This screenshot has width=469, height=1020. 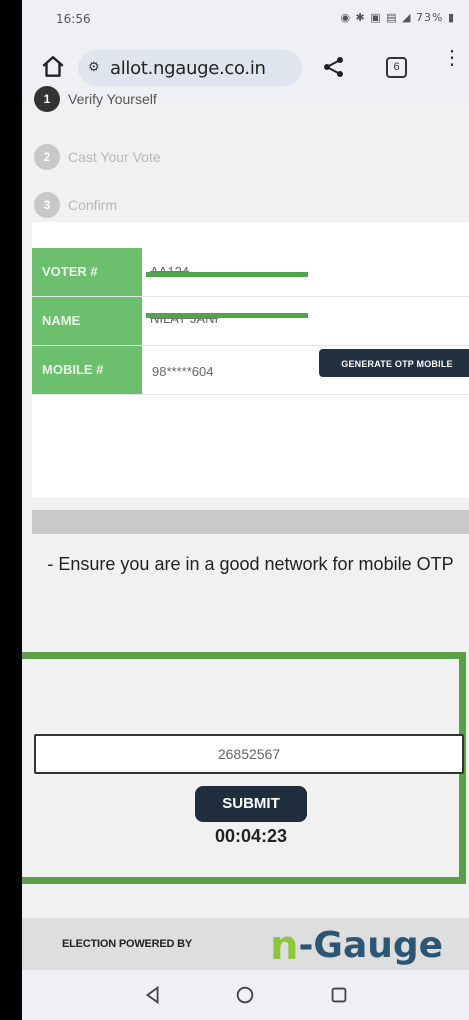 What do you see at coordinates (183, 371) in the screenshot?
I see `mobile-value: 98*****604` at bounding box center [183, 371].